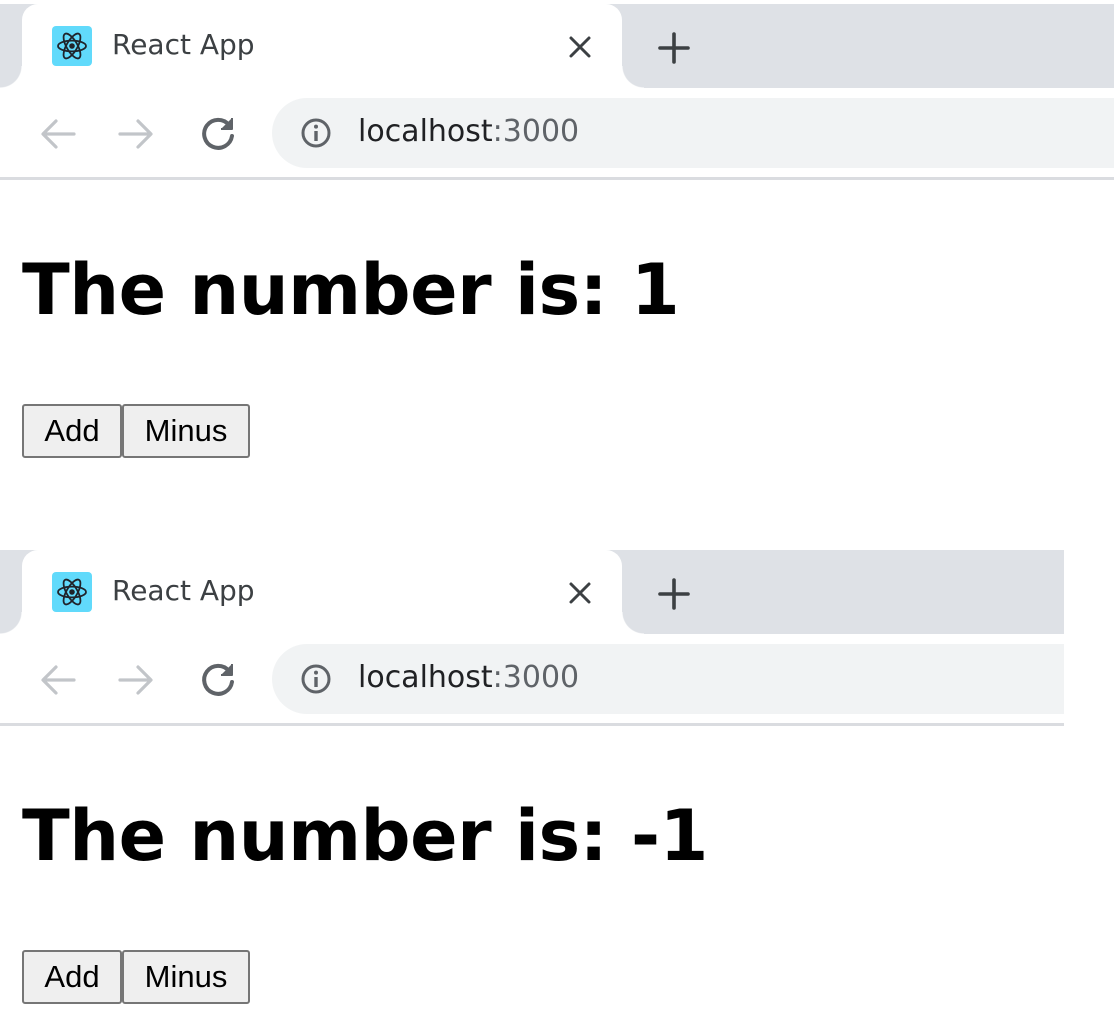 The image size is (1114, 1014). I want to click on page-title: The number is: -1, so click(365, 836).